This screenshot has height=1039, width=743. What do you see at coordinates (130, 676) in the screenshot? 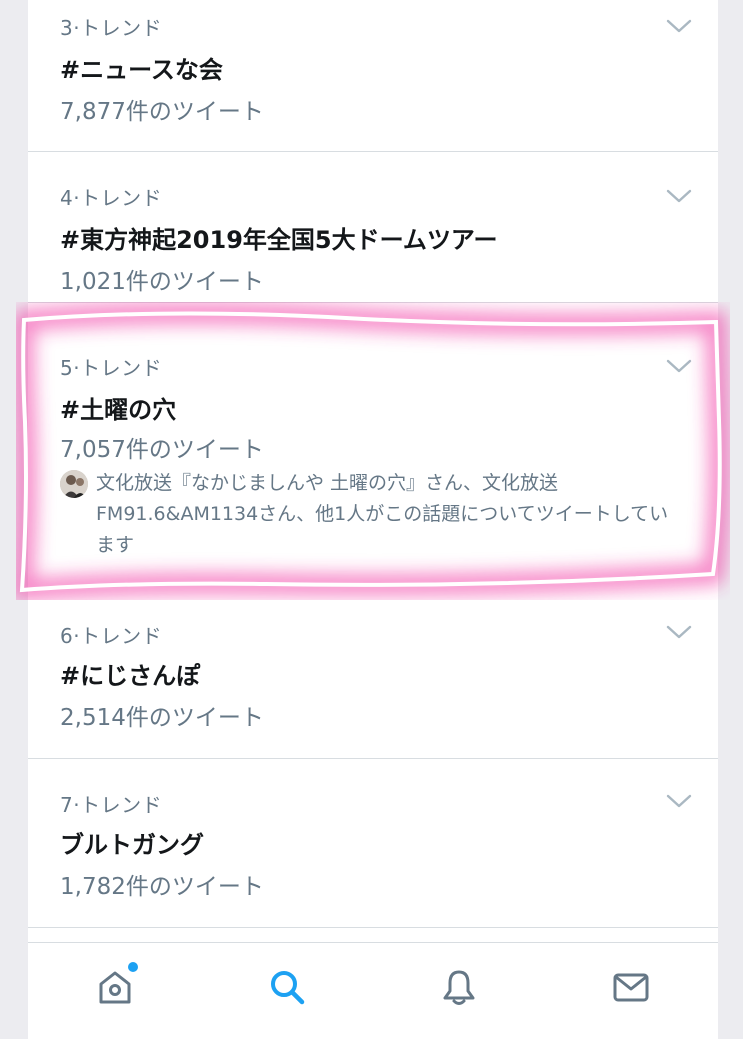
I see `trend-name: #にじさんぽ` at bounding box center [130, 676].